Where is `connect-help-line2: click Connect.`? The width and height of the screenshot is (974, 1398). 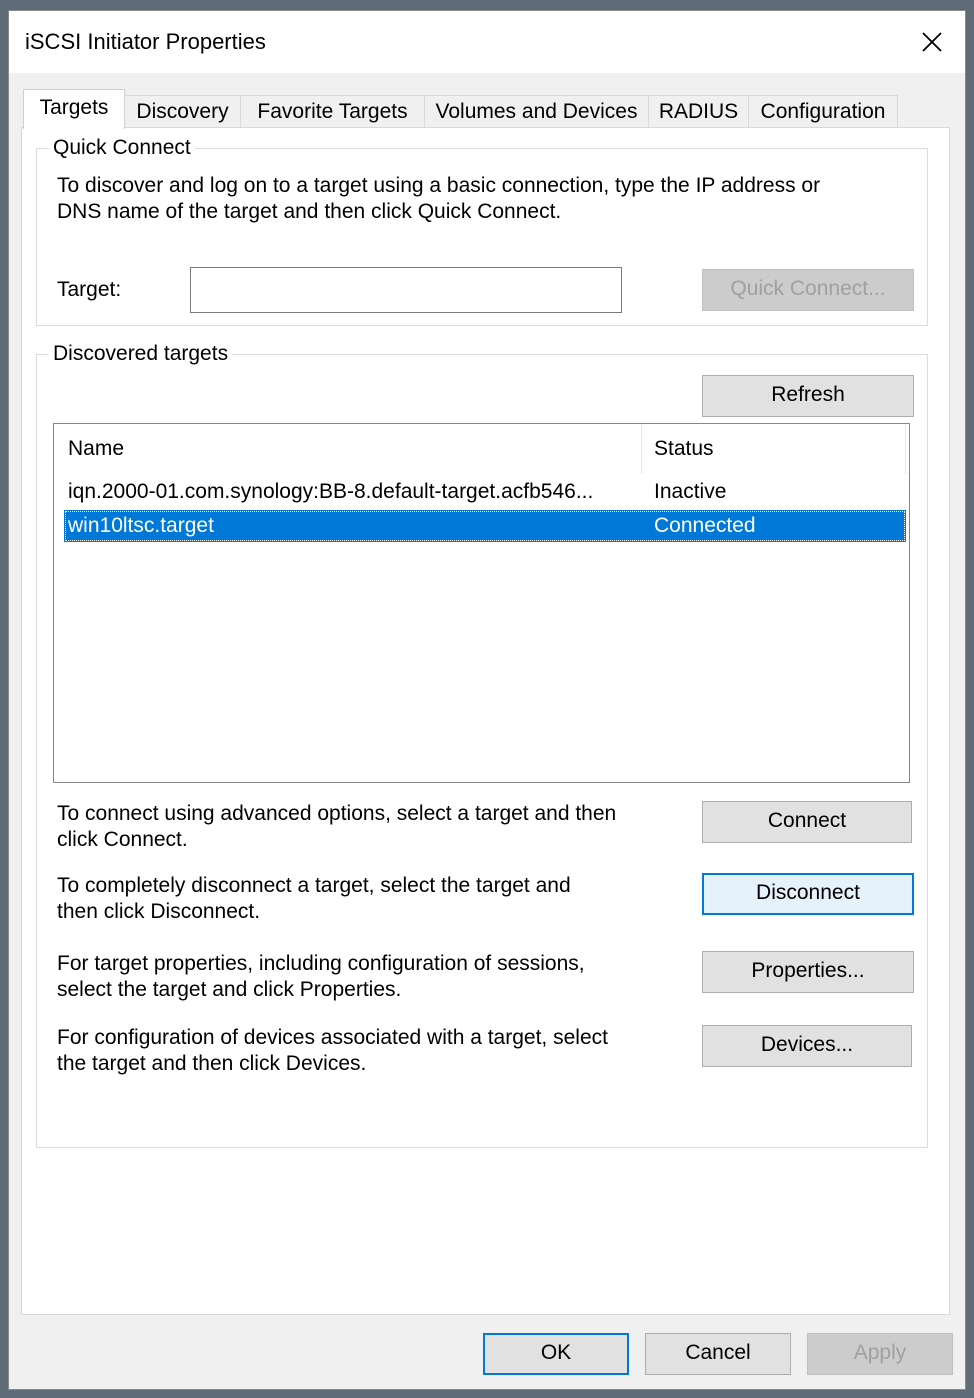
connect-help-line2: click Connect. is located at coordinates (122, 839).